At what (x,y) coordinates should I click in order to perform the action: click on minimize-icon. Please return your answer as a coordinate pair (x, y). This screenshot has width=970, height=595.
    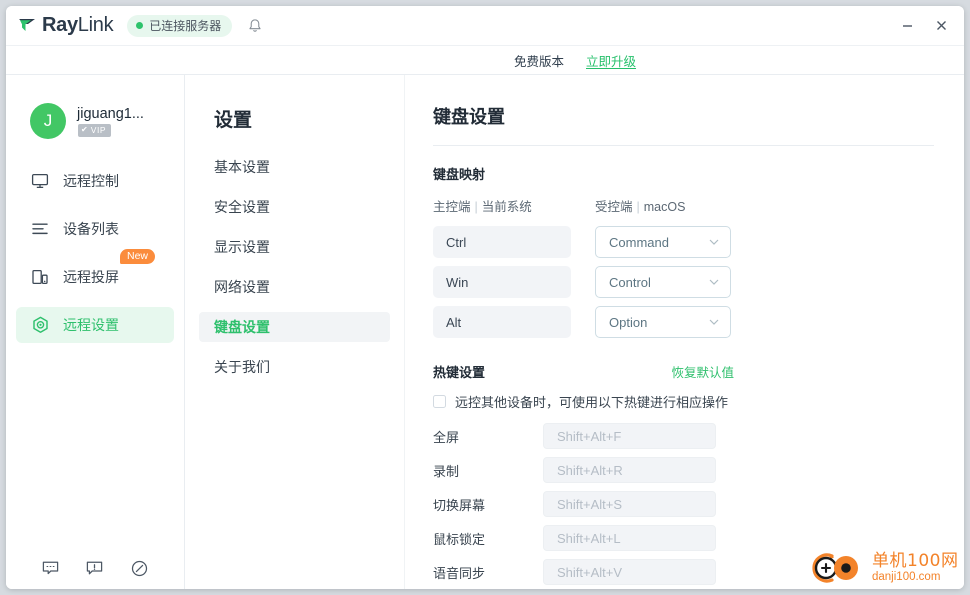
    Looking at the image, I should click on (907, 26).